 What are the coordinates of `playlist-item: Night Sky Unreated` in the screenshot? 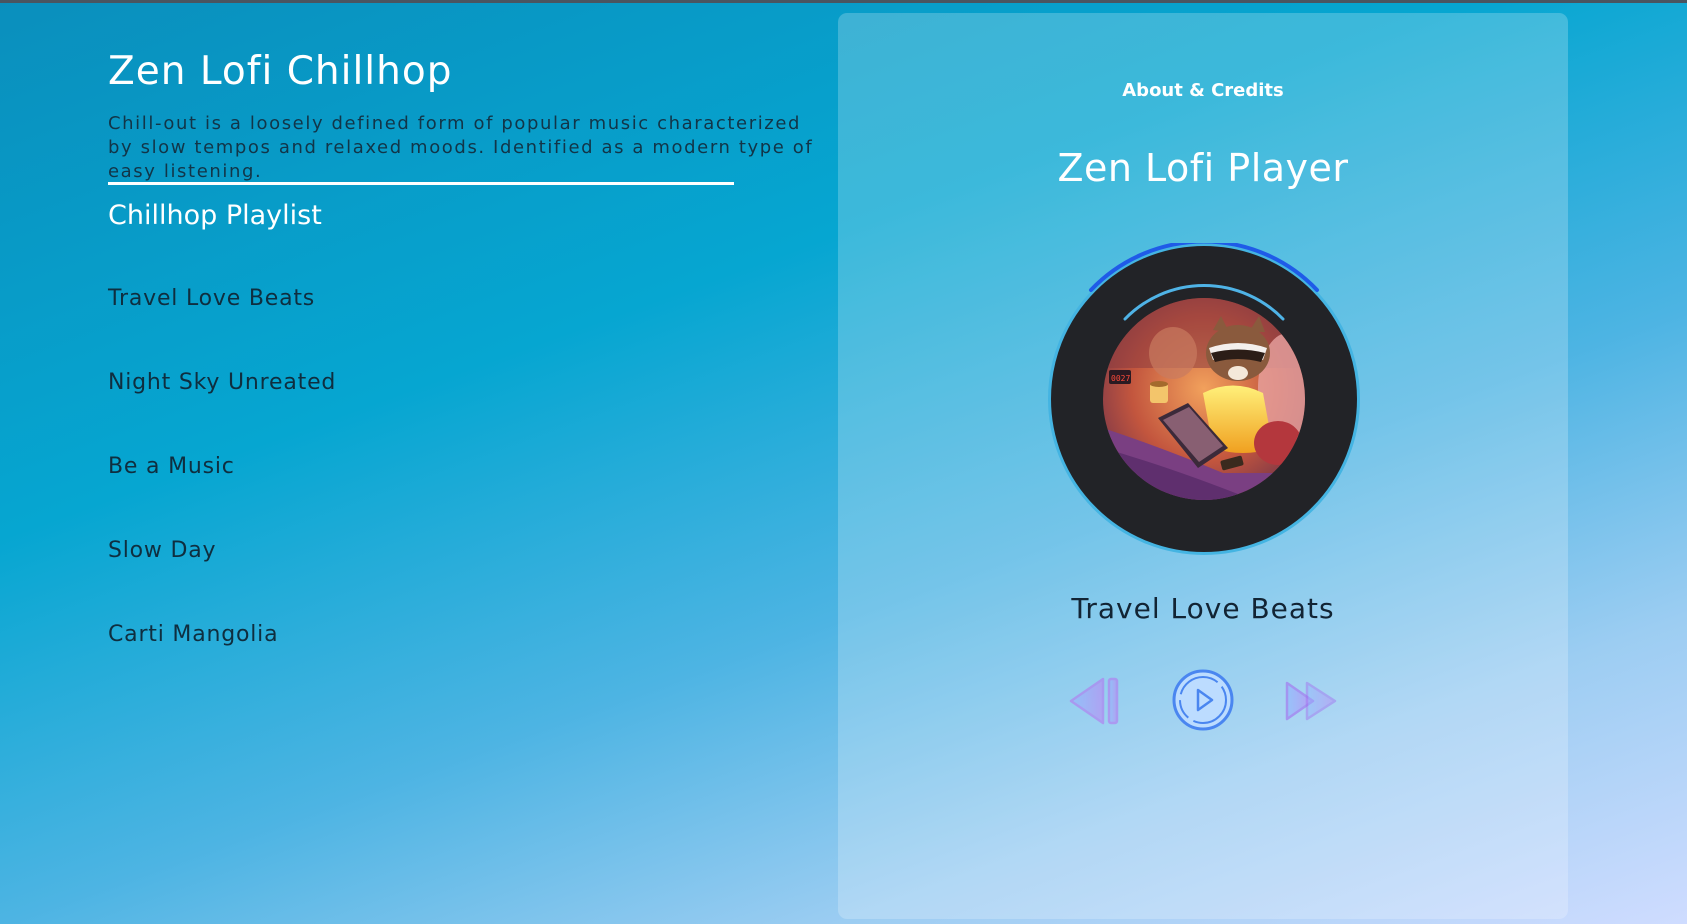 It's located at (222, 412).